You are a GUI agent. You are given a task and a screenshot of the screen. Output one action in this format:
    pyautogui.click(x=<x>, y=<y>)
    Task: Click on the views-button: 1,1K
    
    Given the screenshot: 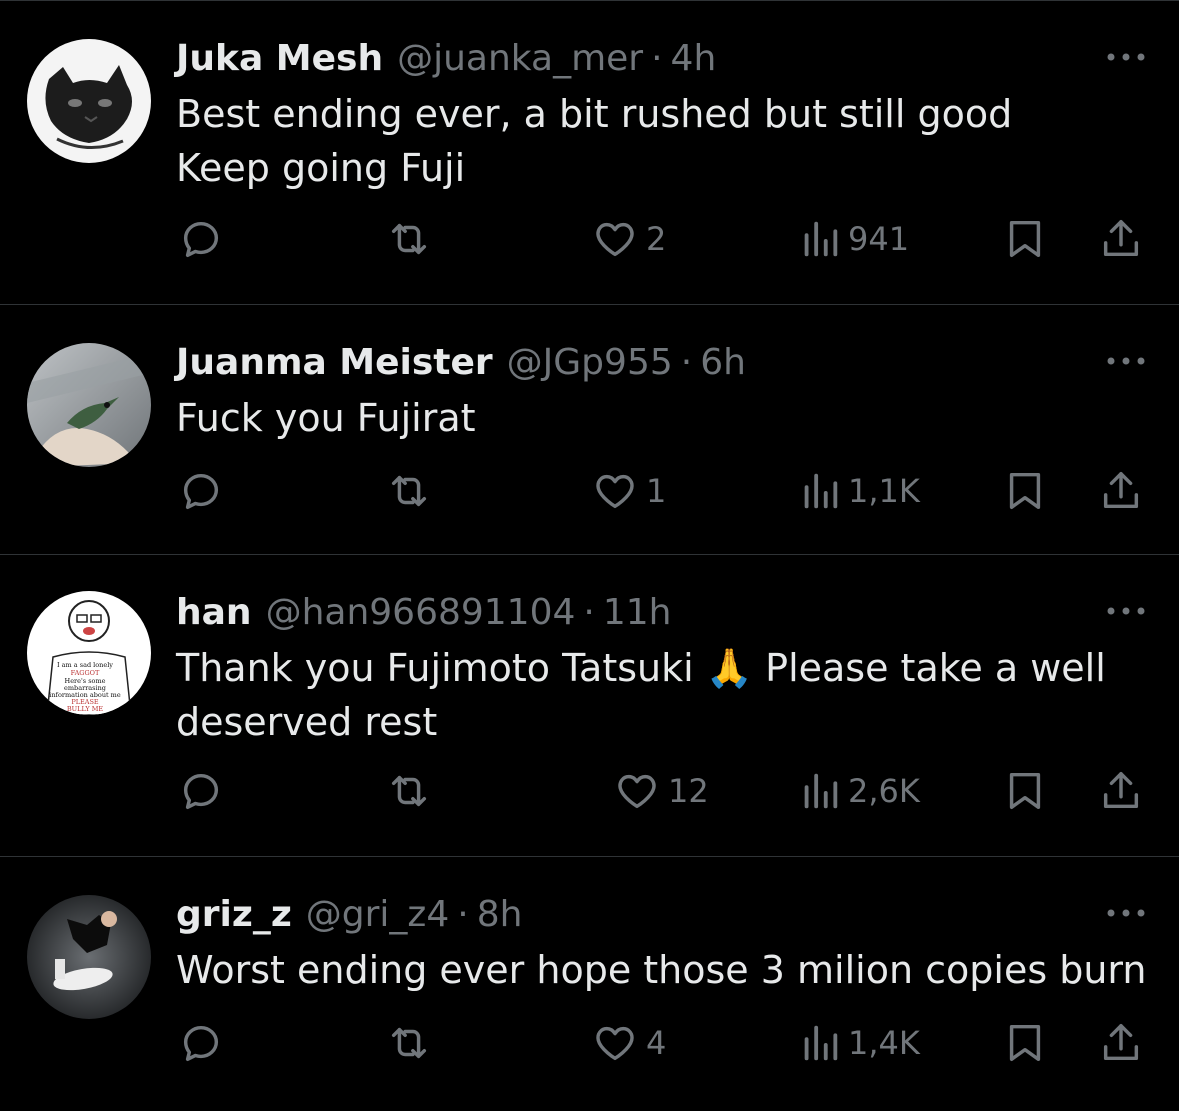 What is the action you would take?
    pyautogui.click(x=860, y=491)
    